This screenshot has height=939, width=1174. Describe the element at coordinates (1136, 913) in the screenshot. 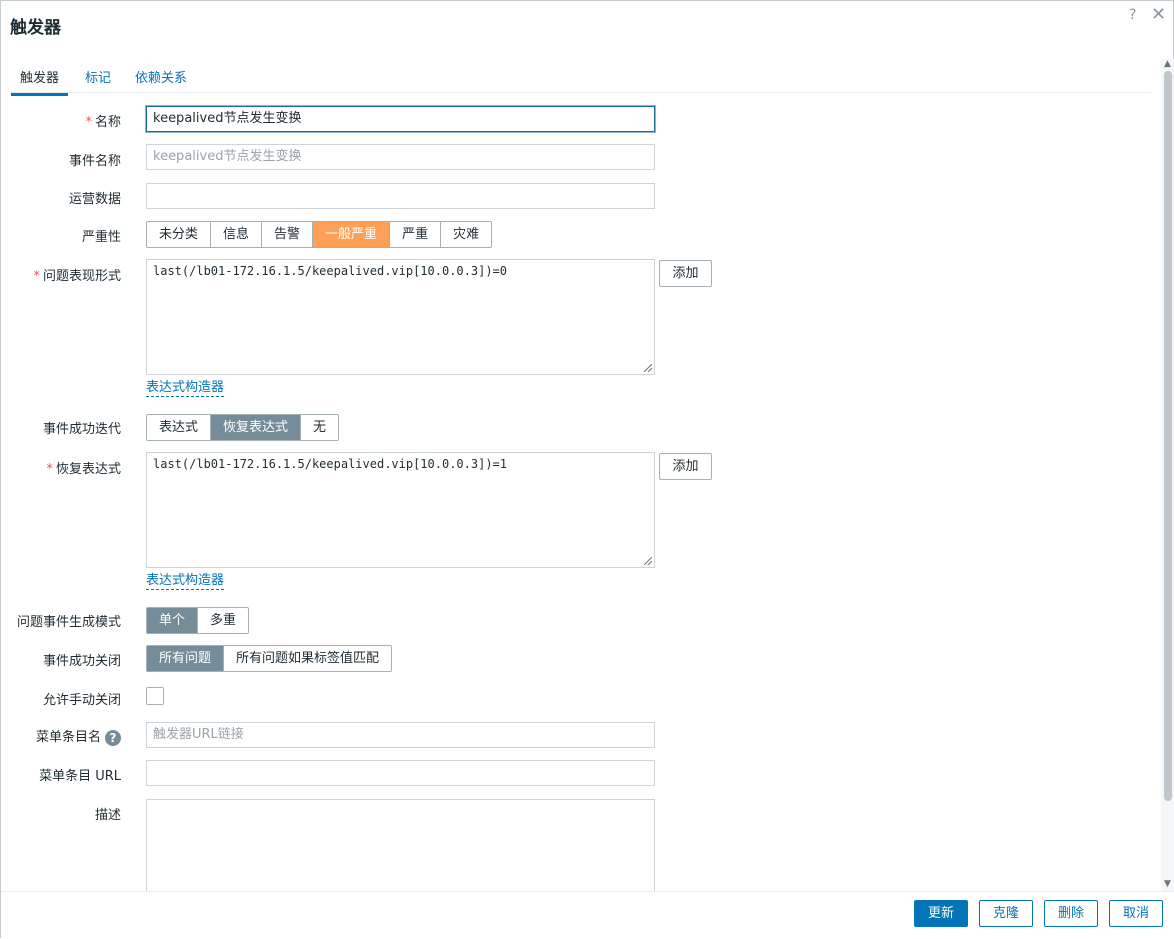

I see `cancel-button: 取消` at that location.